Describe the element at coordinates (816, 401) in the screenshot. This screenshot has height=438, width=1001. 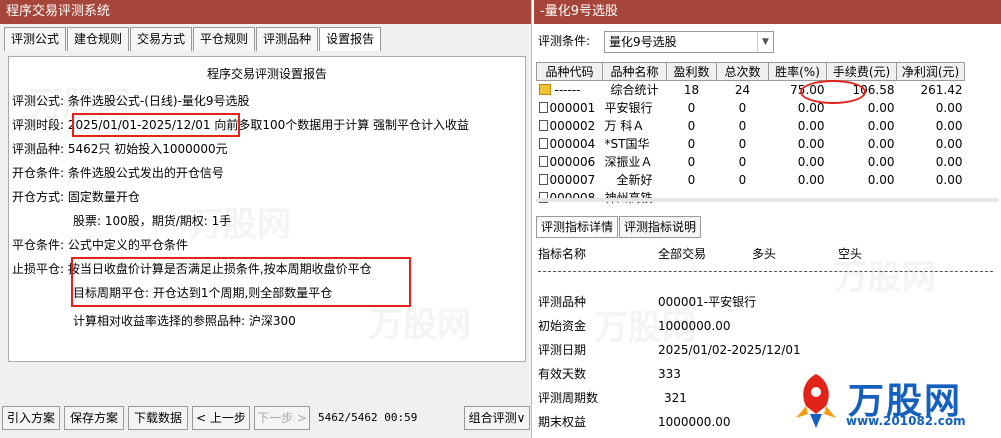
I see `rocket-icon` at that location.